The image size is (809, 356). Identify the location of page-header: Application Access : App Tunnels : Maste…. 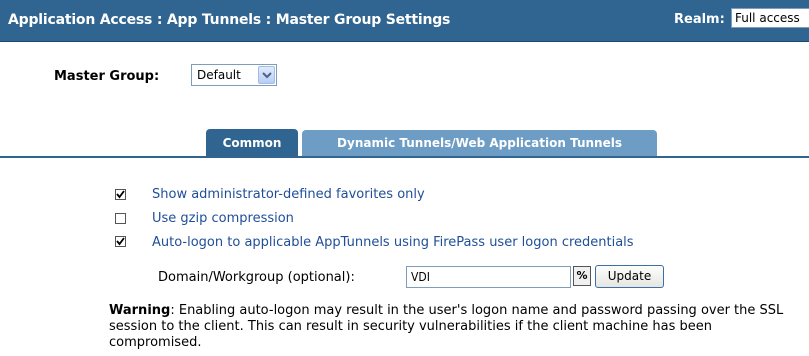
(404, 21).